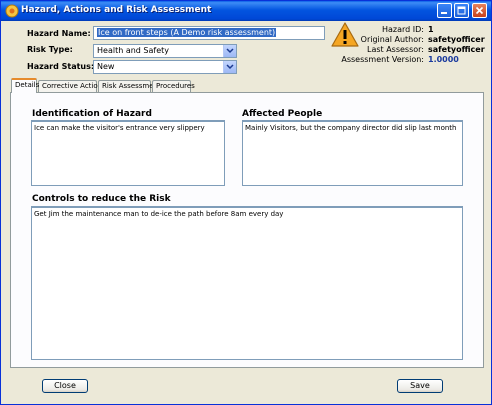 Image resolution: width=492 pixels, height=405 pixels. I want to click on last-assessor-label: Last Assessor:, so click(395, 49).